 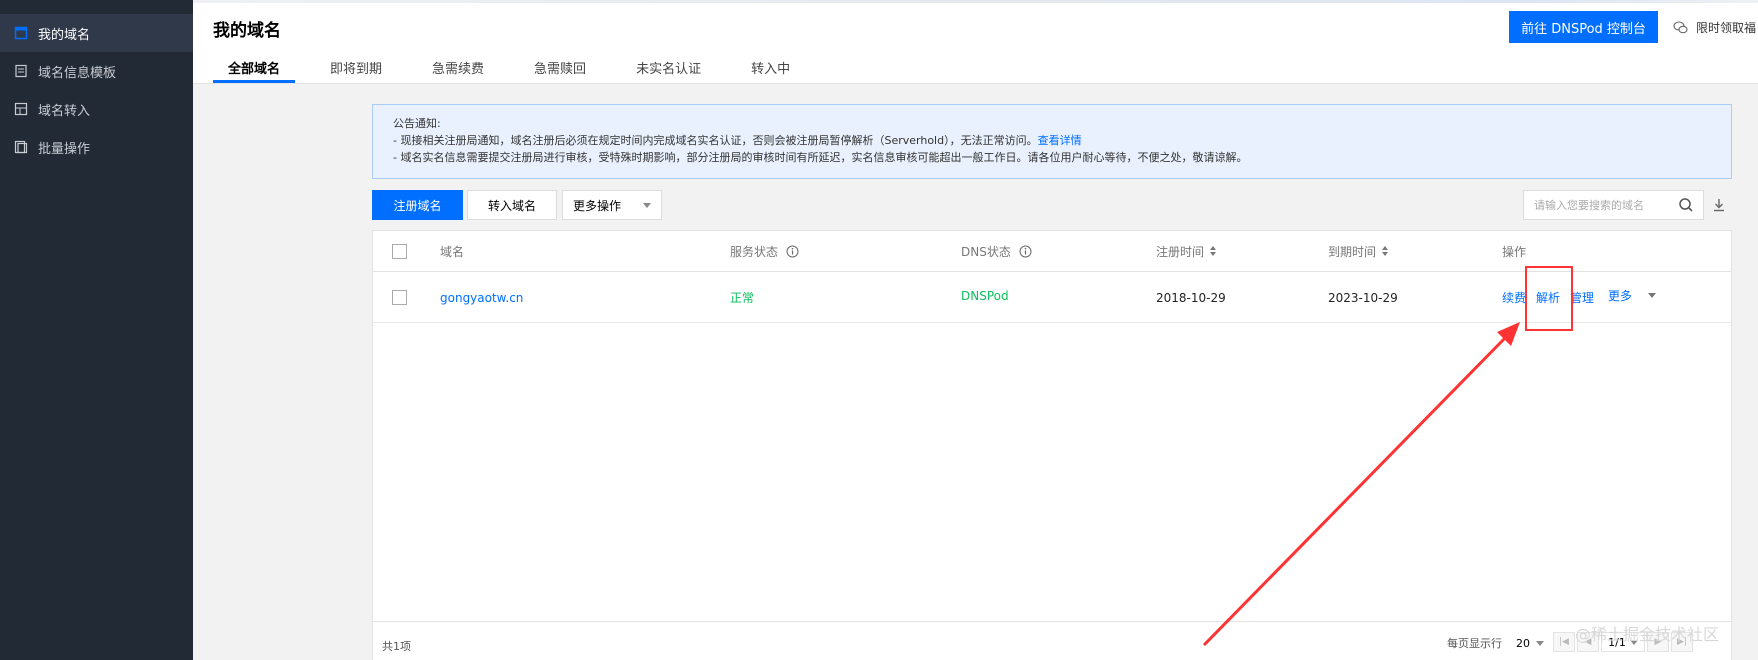 I want to click on header-ops: 操作, so click(x=1514, y=251).